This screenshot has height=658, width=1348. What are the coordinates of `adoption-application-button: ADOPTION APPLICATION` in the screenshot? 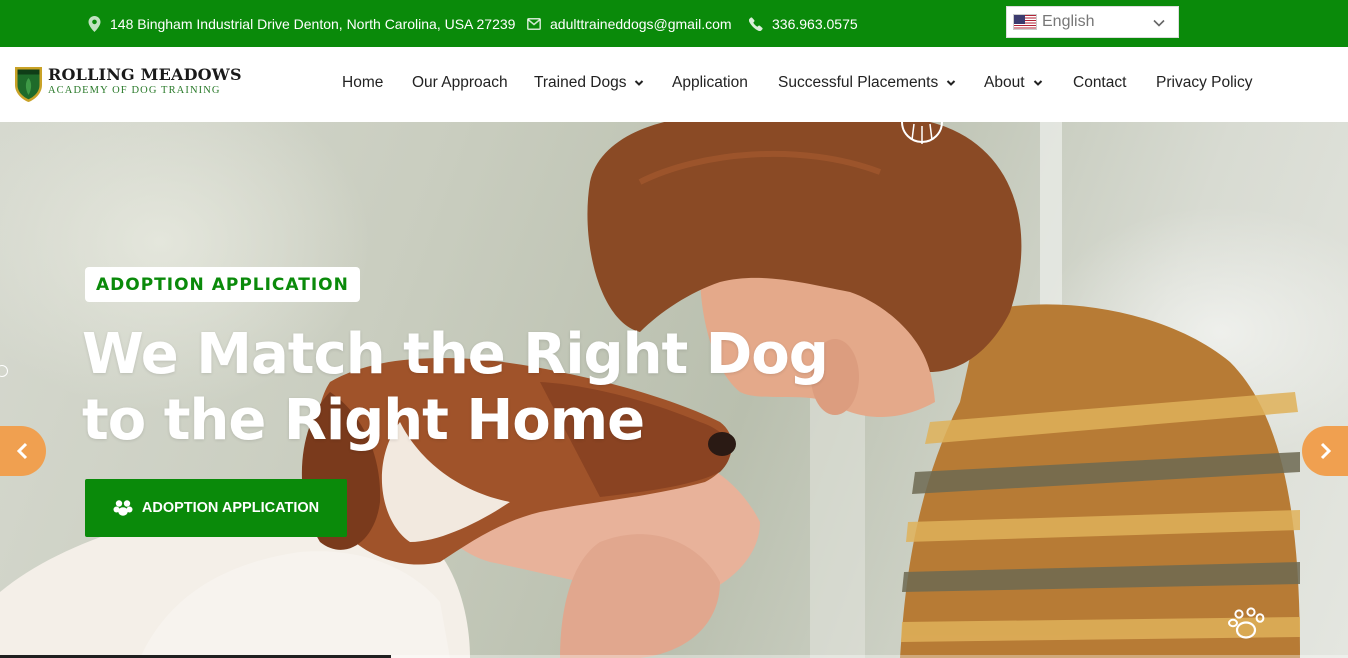 It's located at (216, 508).